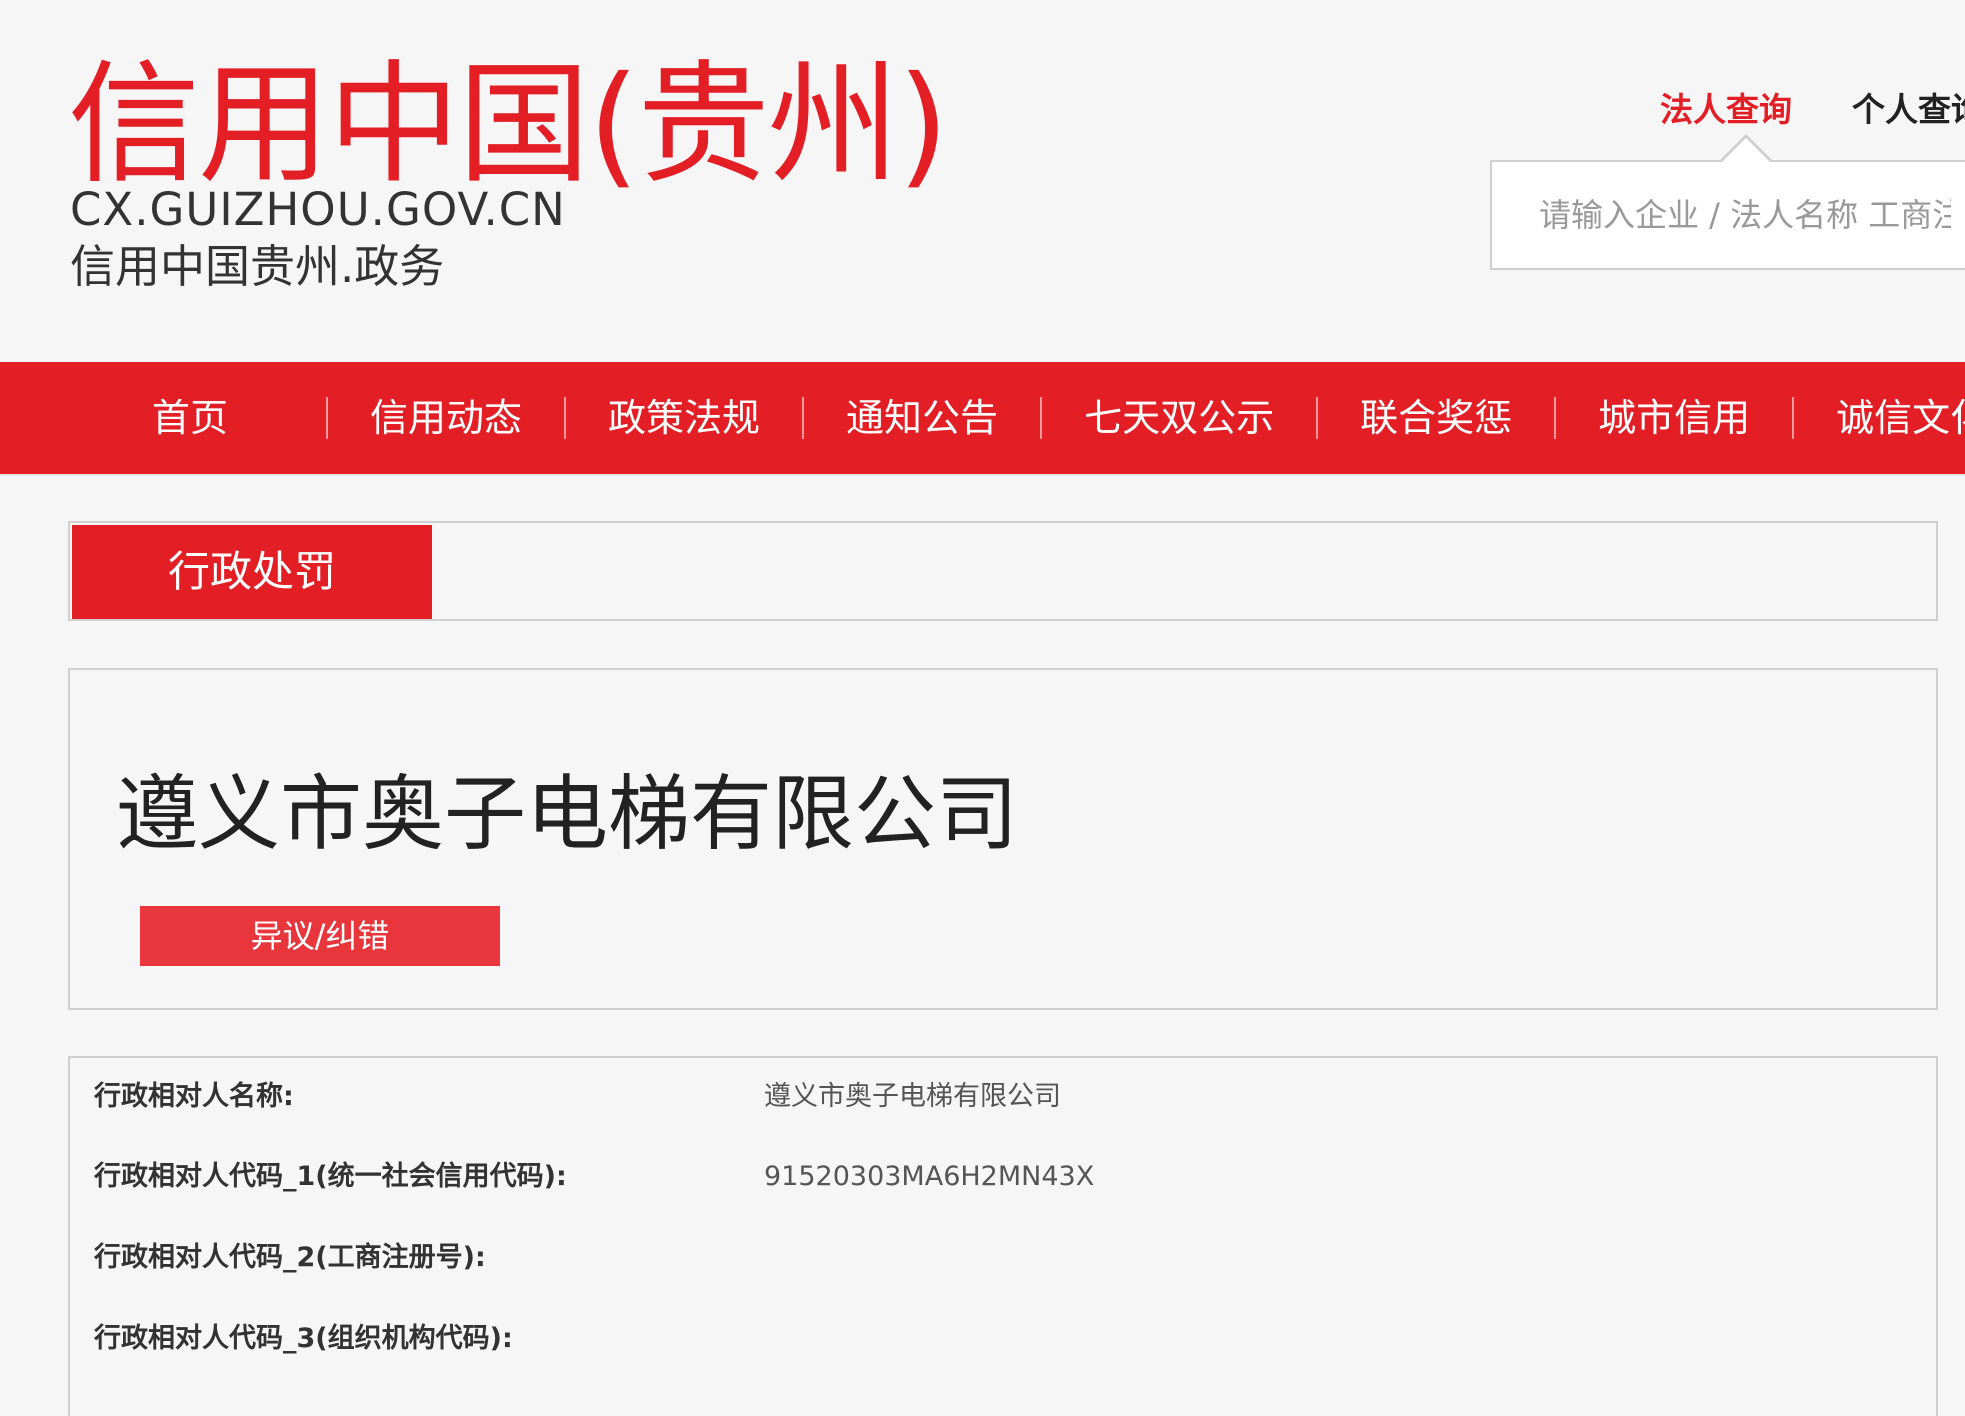  What do you see at coordinates (929, 1176) in the screenshot?
I see `detail-value: 91520303MA6H2MN43X` at bounding box center [929, 1176].